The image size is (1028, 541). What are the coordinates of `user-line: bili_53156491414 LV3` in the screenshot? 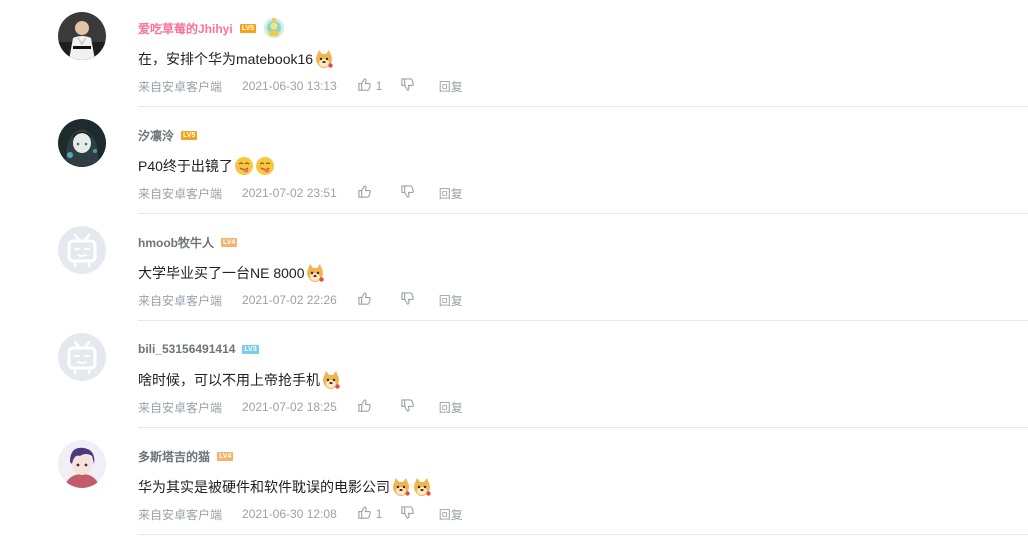 It's located at (198, 349).